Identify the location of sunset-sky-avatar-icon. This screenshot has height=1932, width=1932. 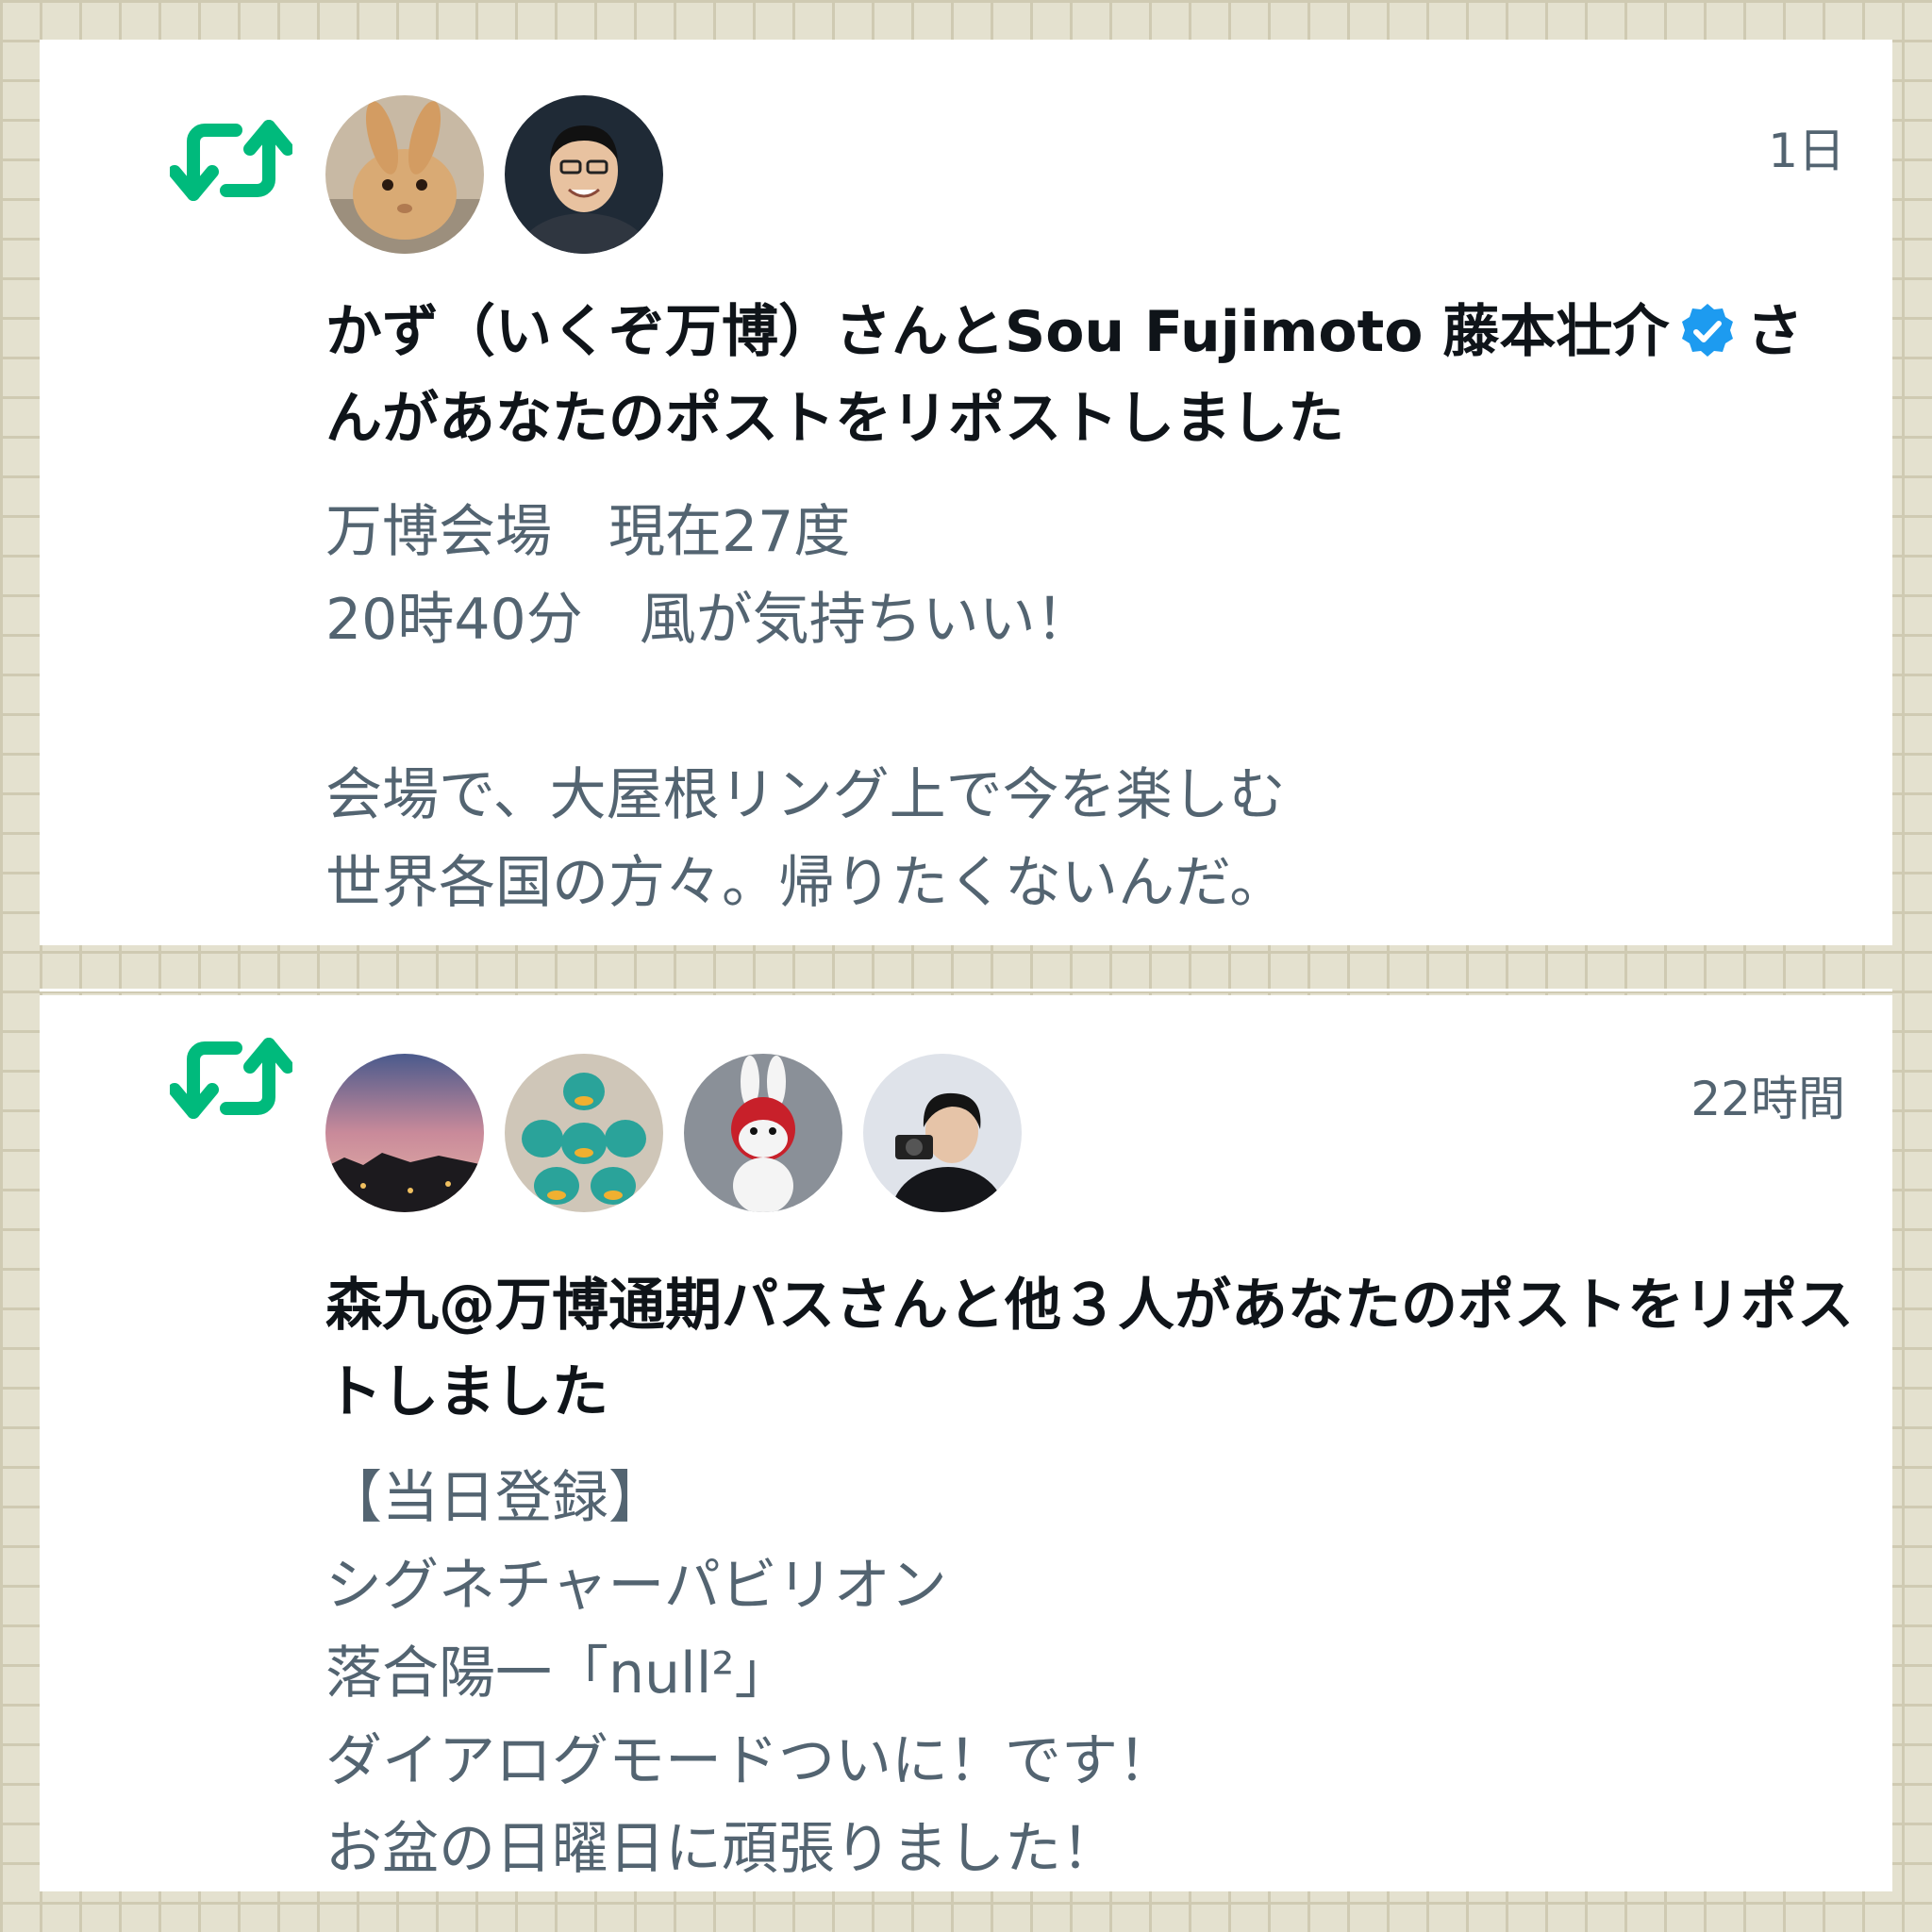
(404, 1133).